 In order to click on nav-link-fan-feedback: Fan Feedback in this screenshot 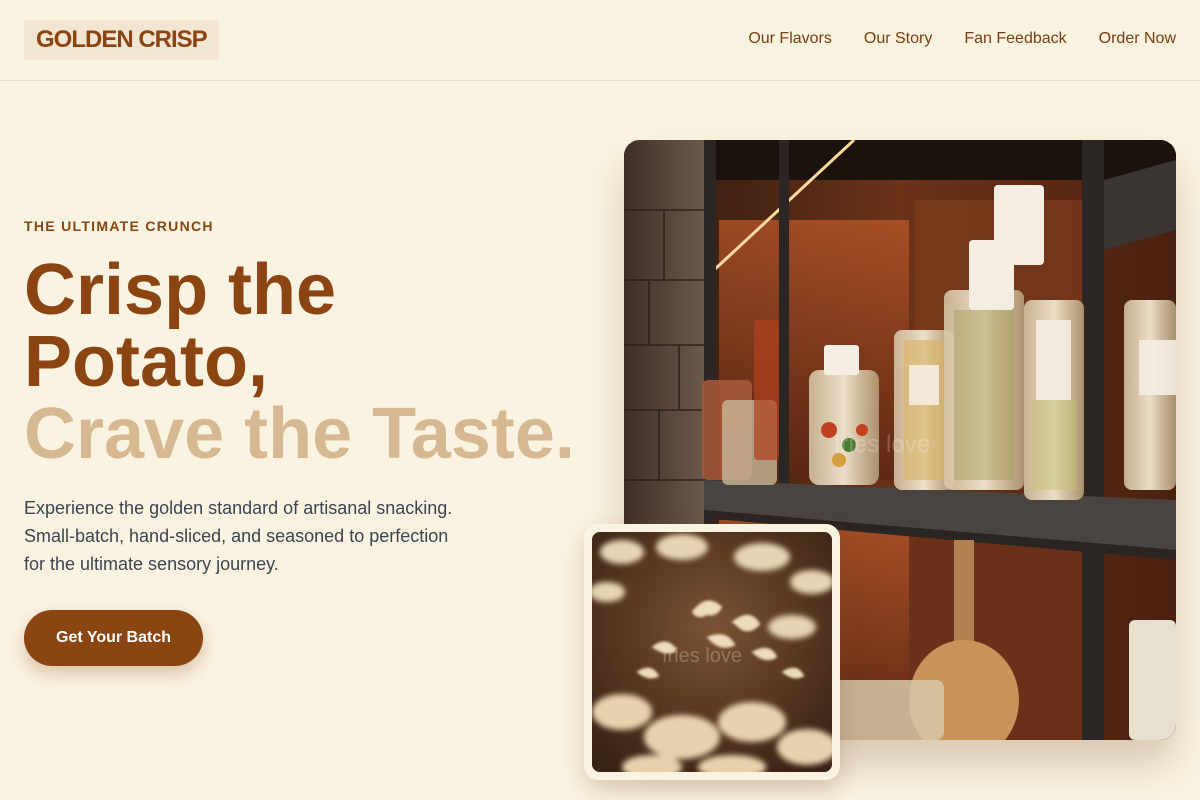, I will do `click(1015, 39)`.